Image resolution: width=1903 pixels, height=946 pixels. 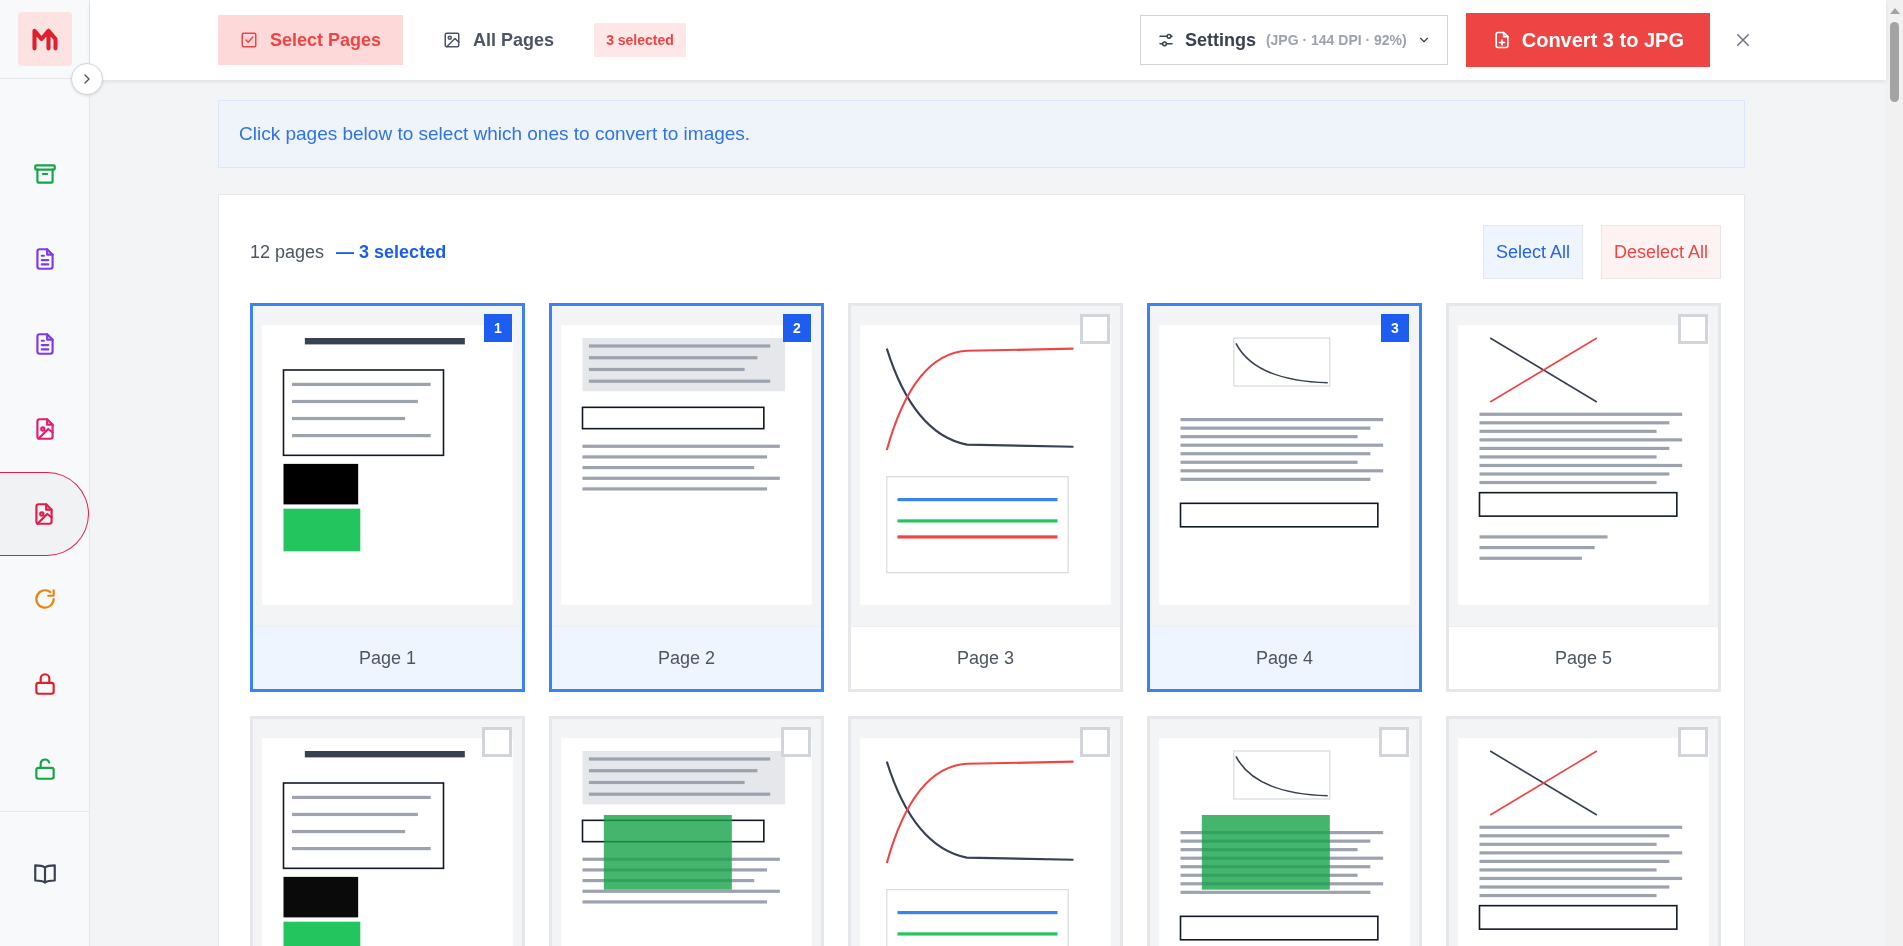 What do you see at coordinates (44, 514) in the screenshot?
I see `sidebar-item` at bounding box center [44, 514].